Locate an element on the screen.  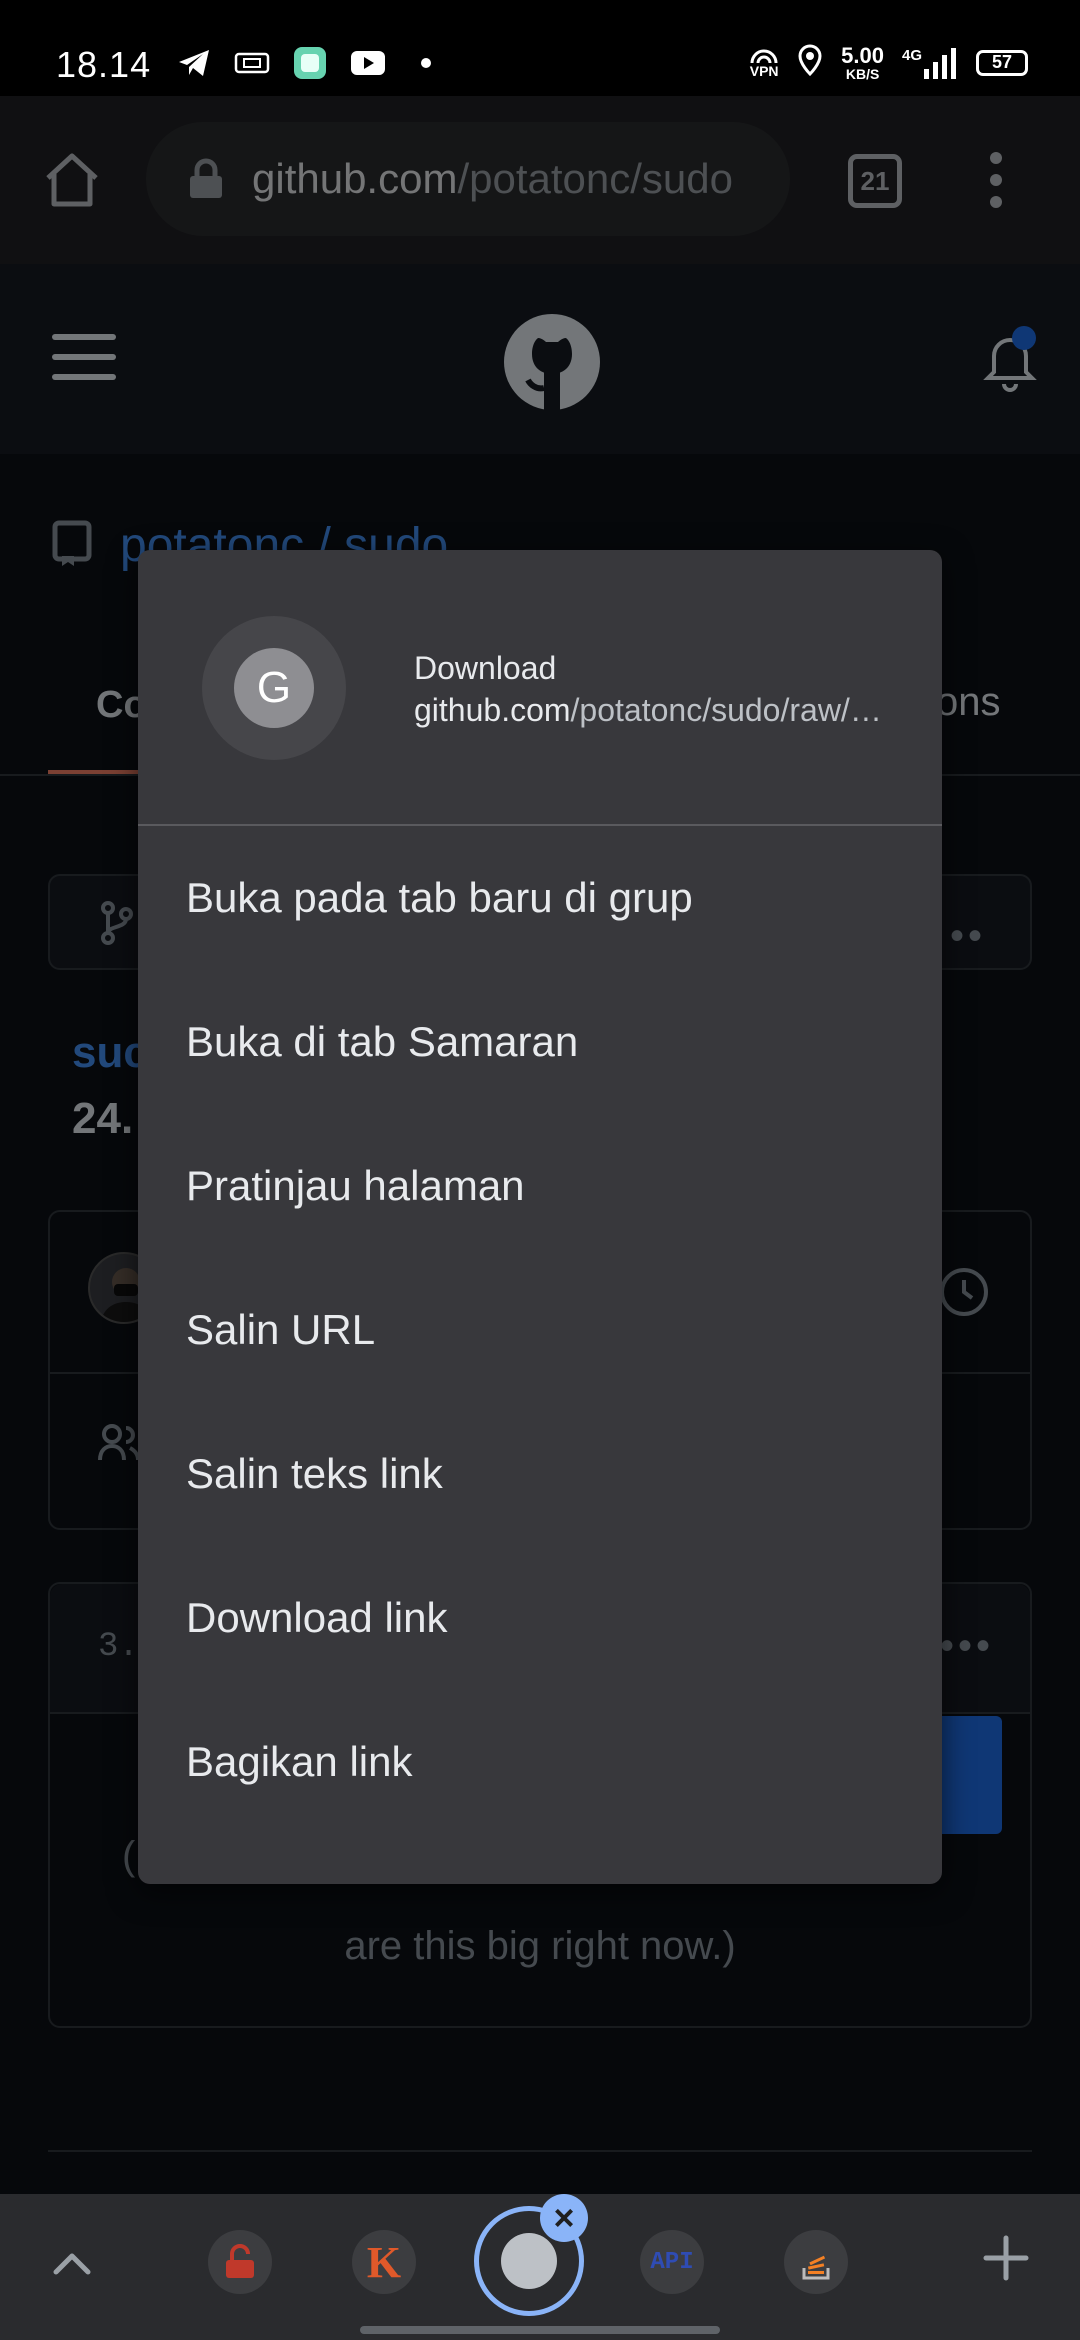
system-icons: VPN 5.00 KB/S 4G 57 is located at coordinates (888, 62).